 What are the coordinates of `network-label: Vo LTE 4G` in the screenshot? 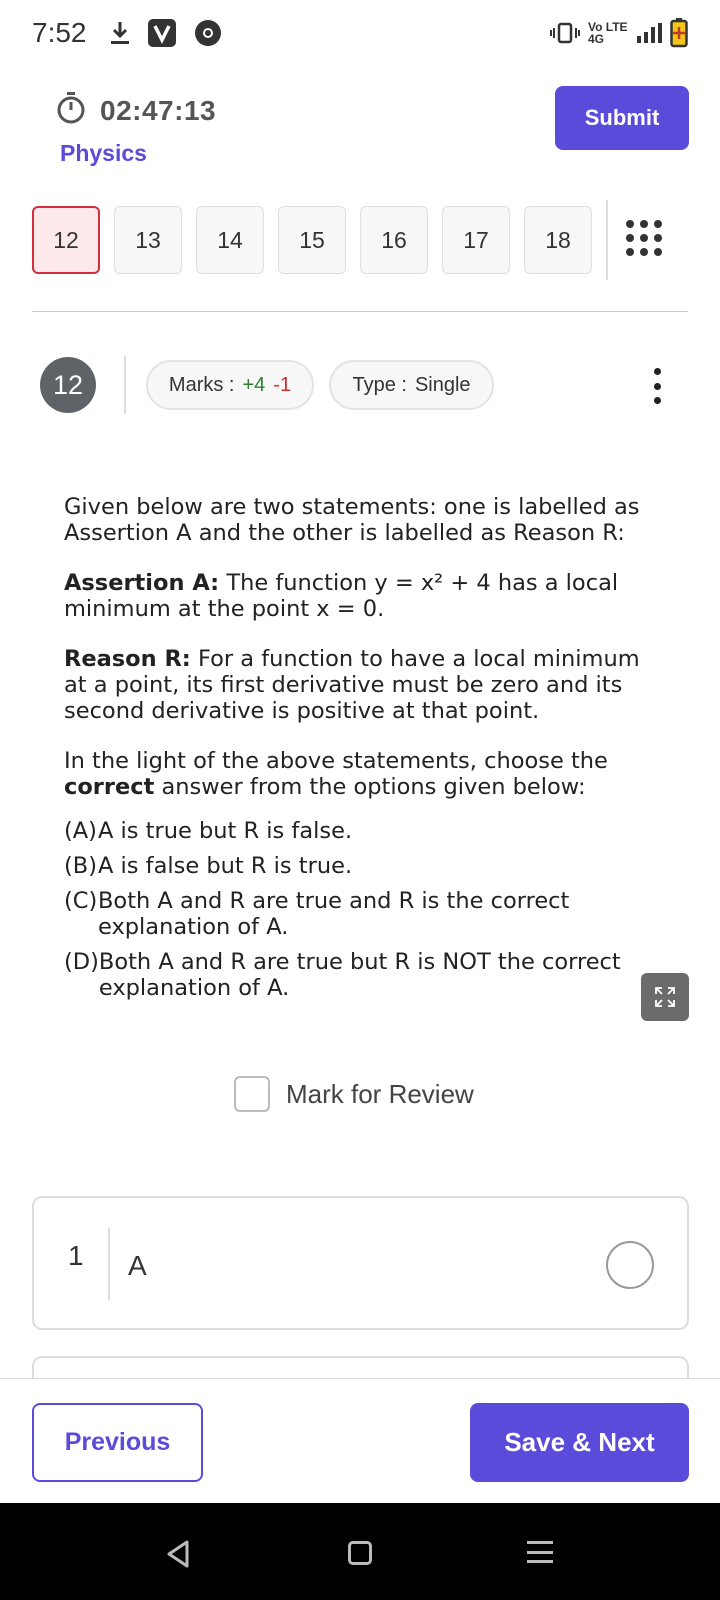 It's located at (608, 33).